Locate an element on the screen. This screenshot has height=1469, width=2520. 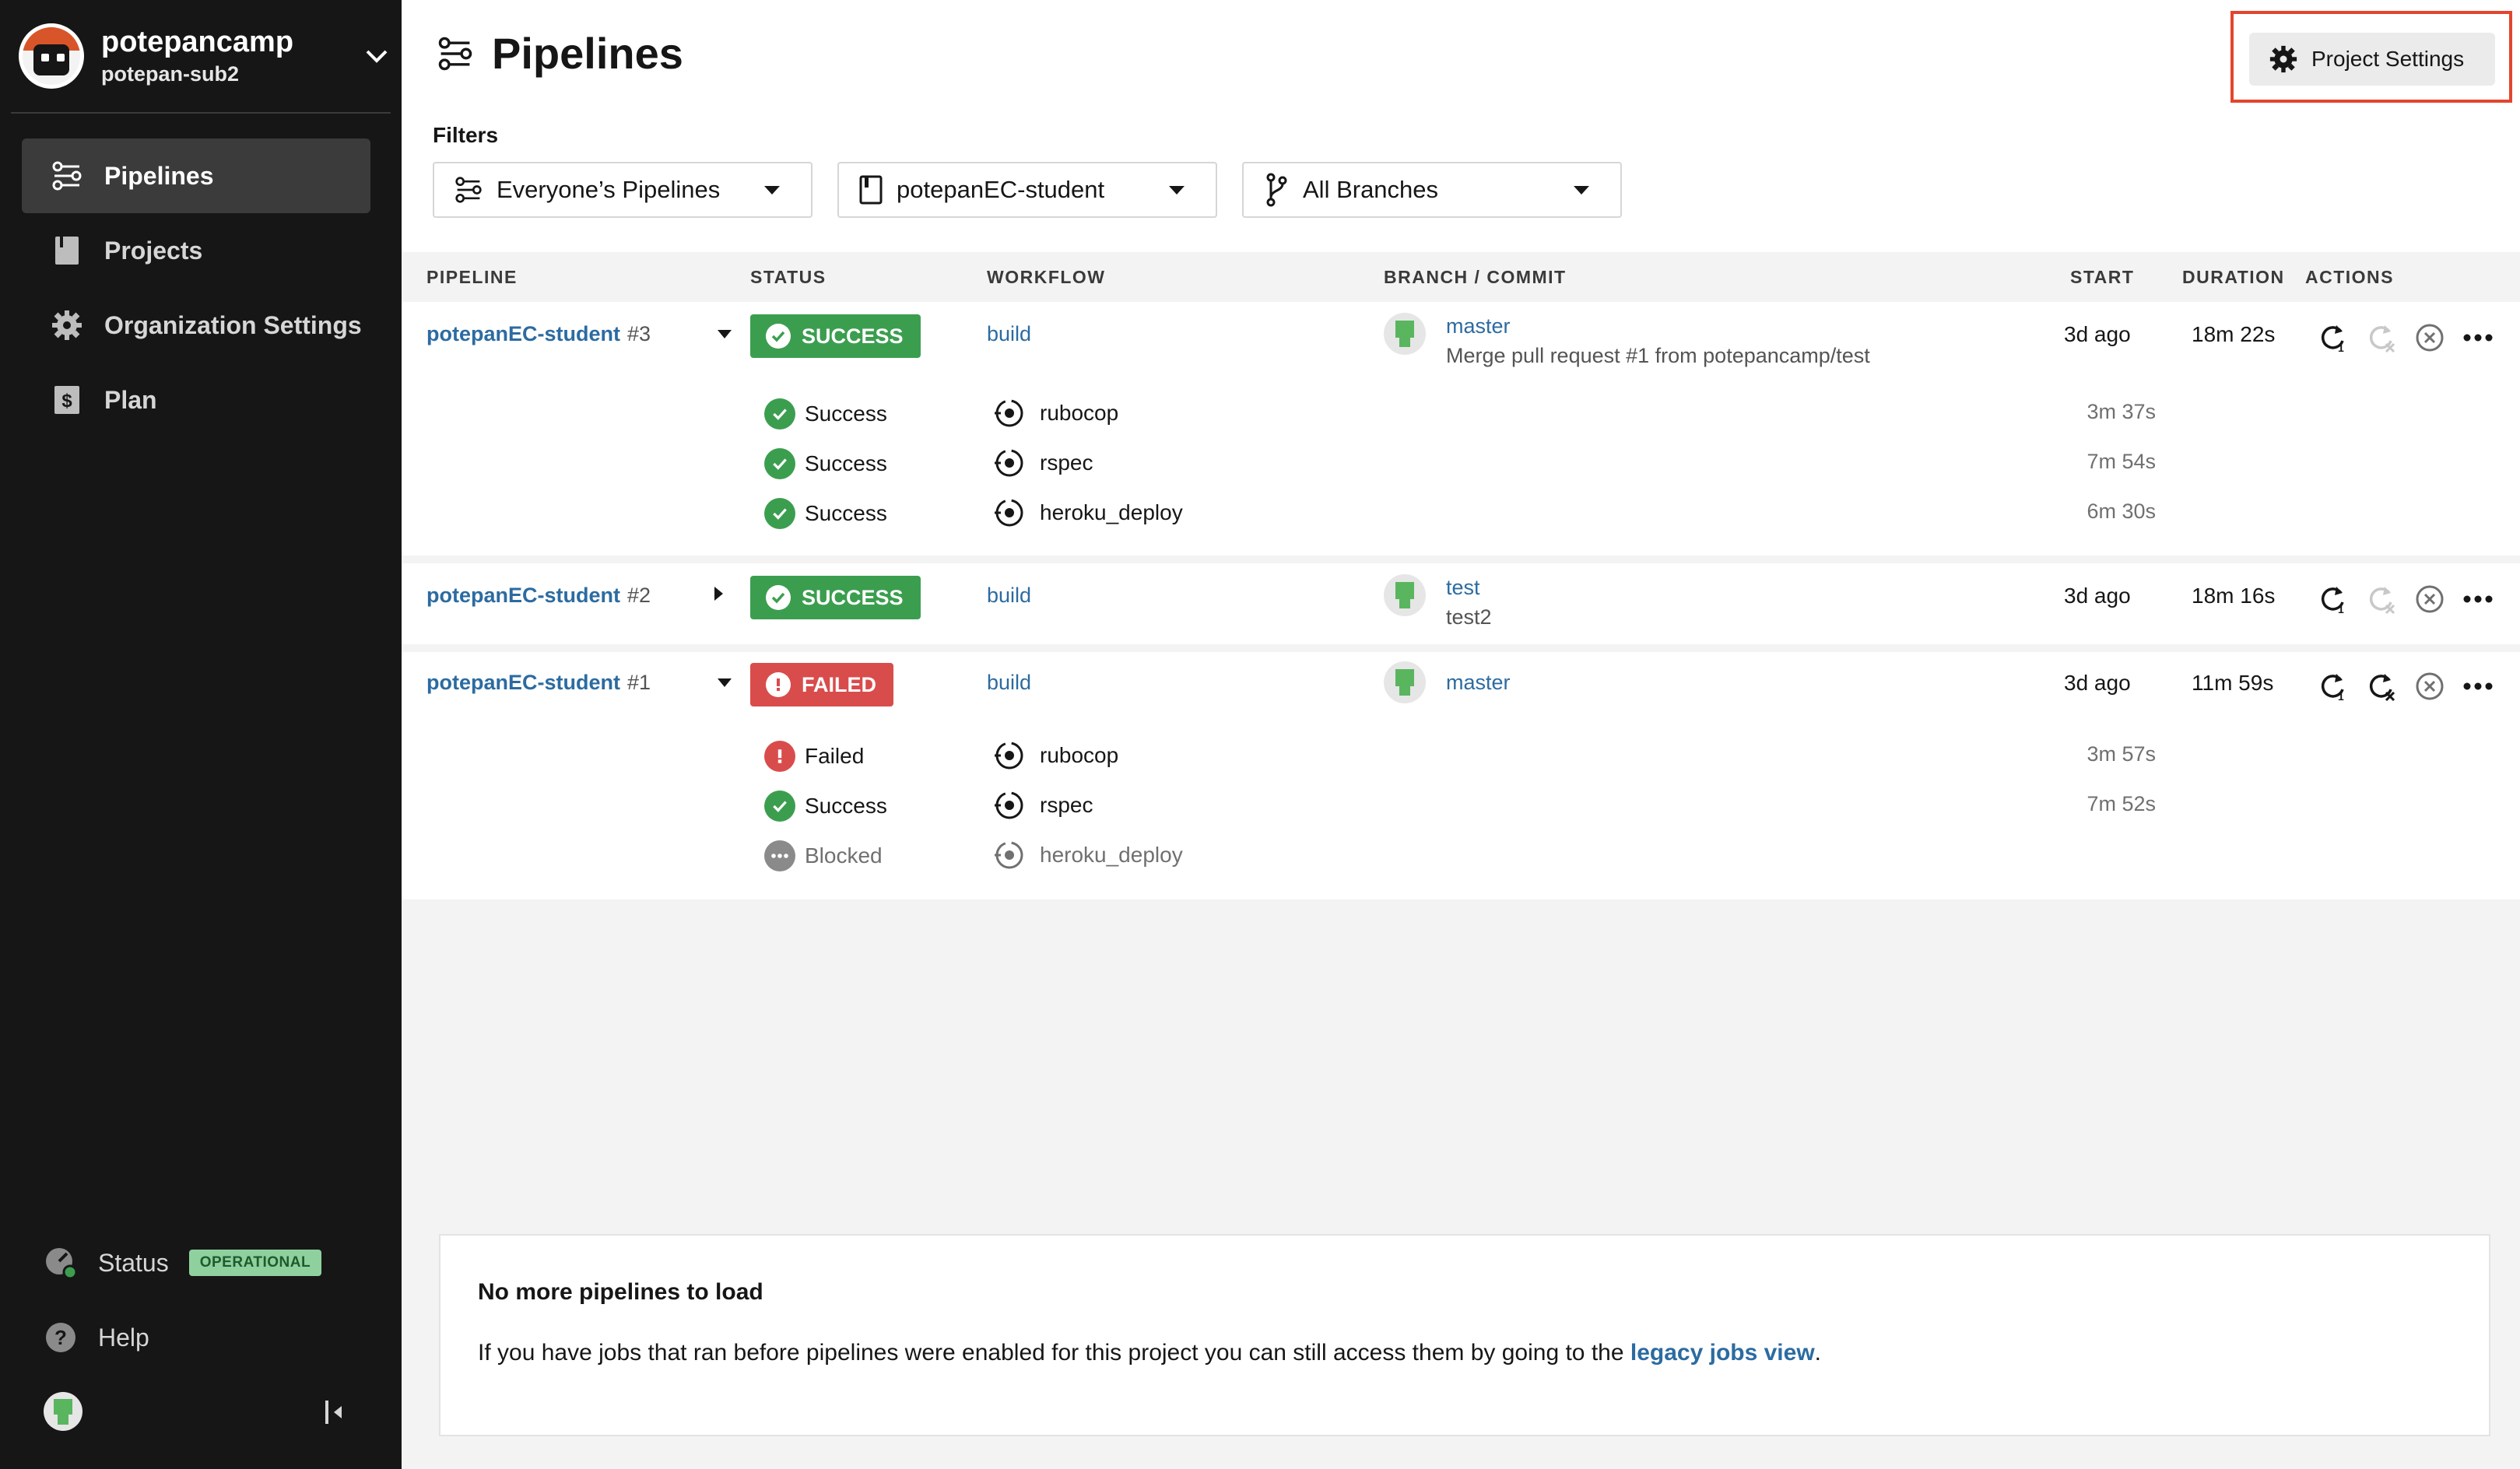
pipelines-filter-select: Everyone’s Pipelines is located at coordinates (623, 190).